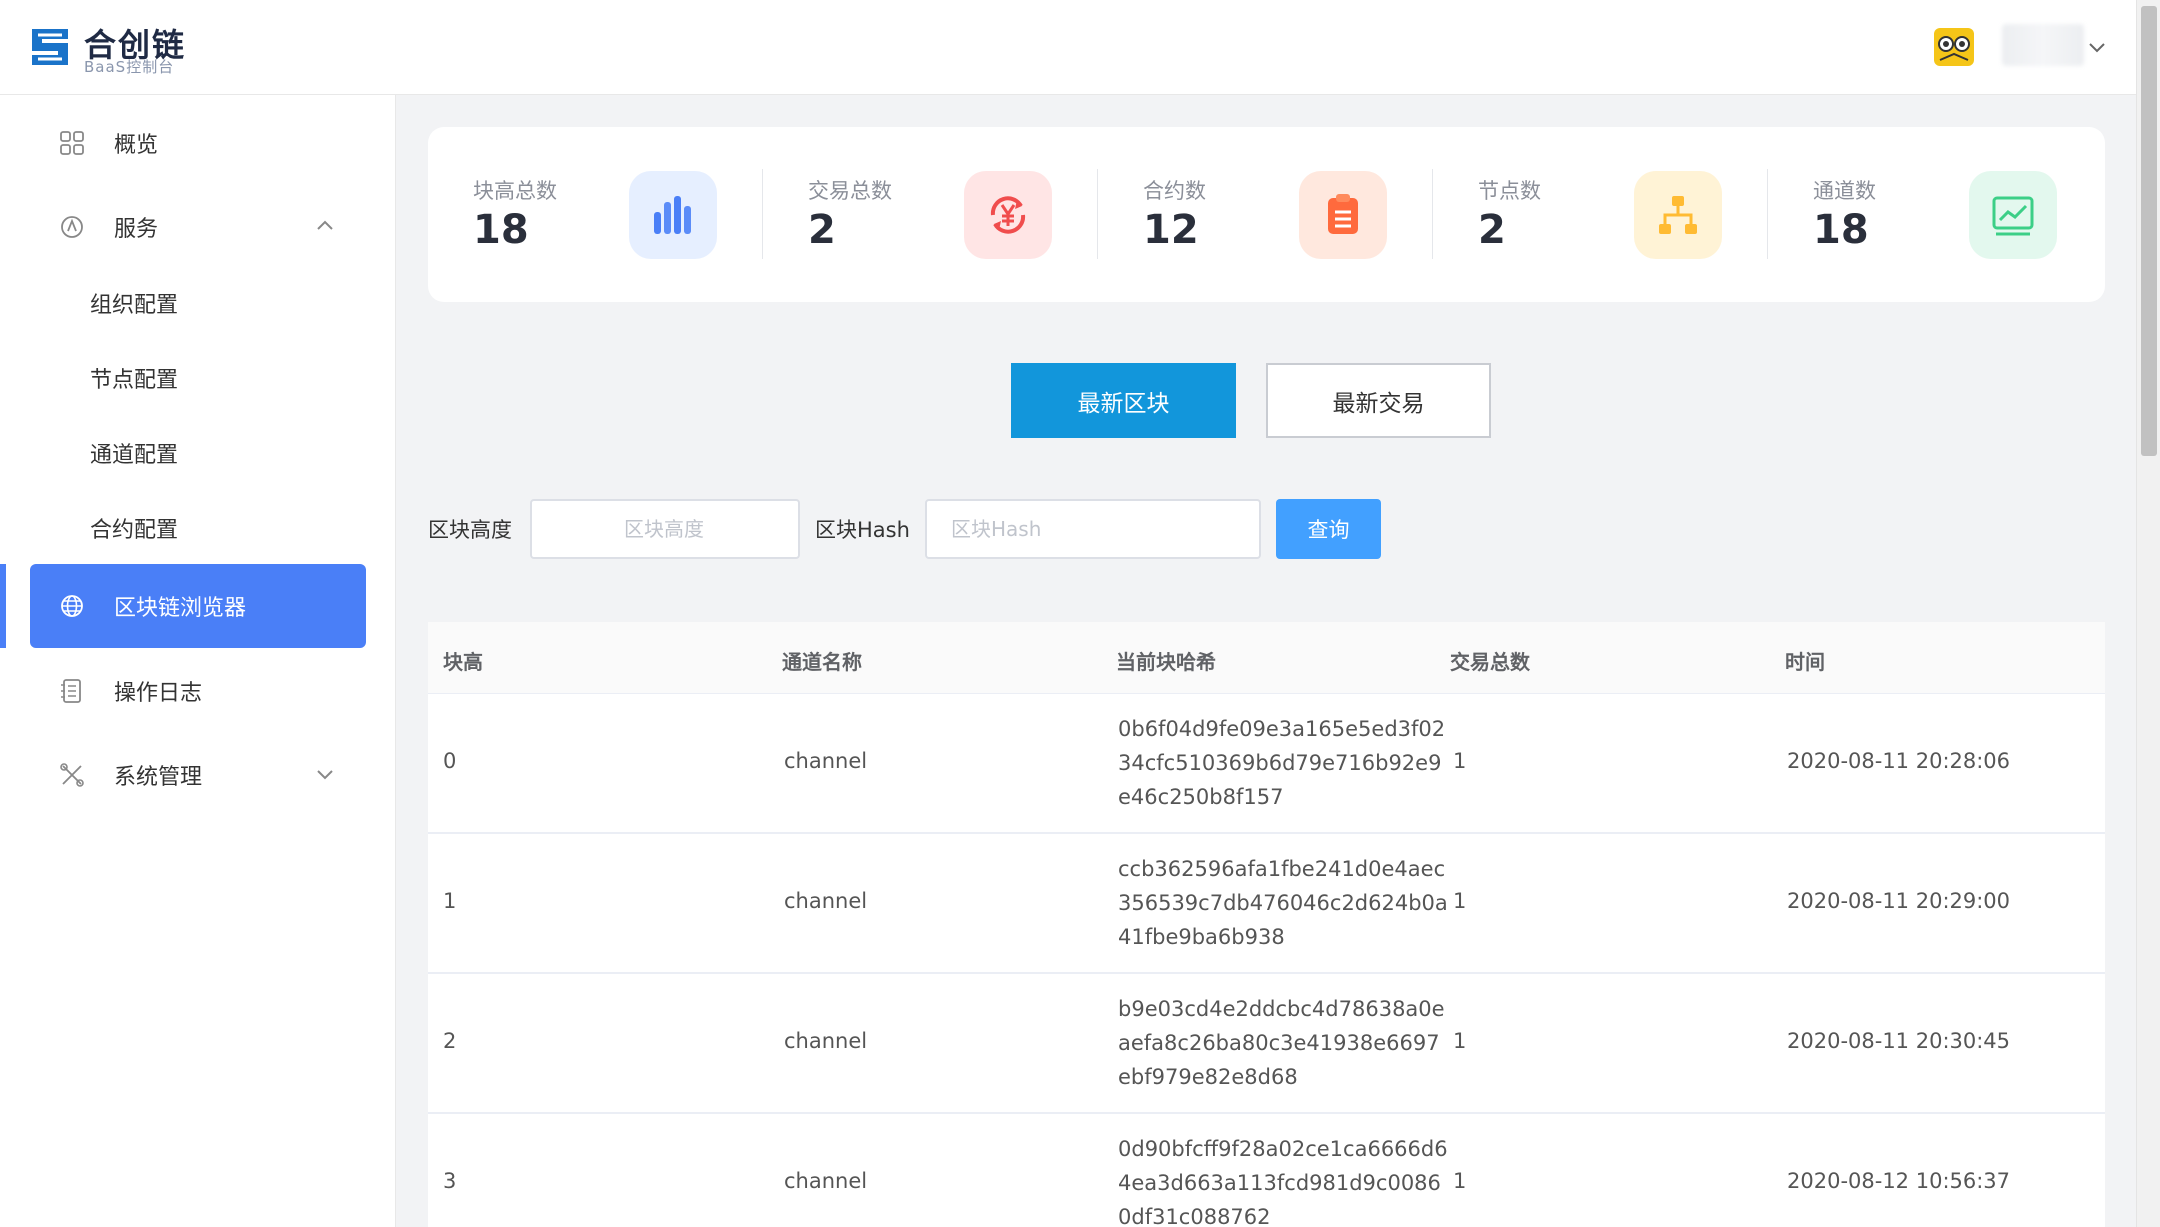 The image size is (2160, 1227). What do you see at coordinates (2043, 45) in the screenshot?
I see `username-redacted` at bounding box center [2043, 45].